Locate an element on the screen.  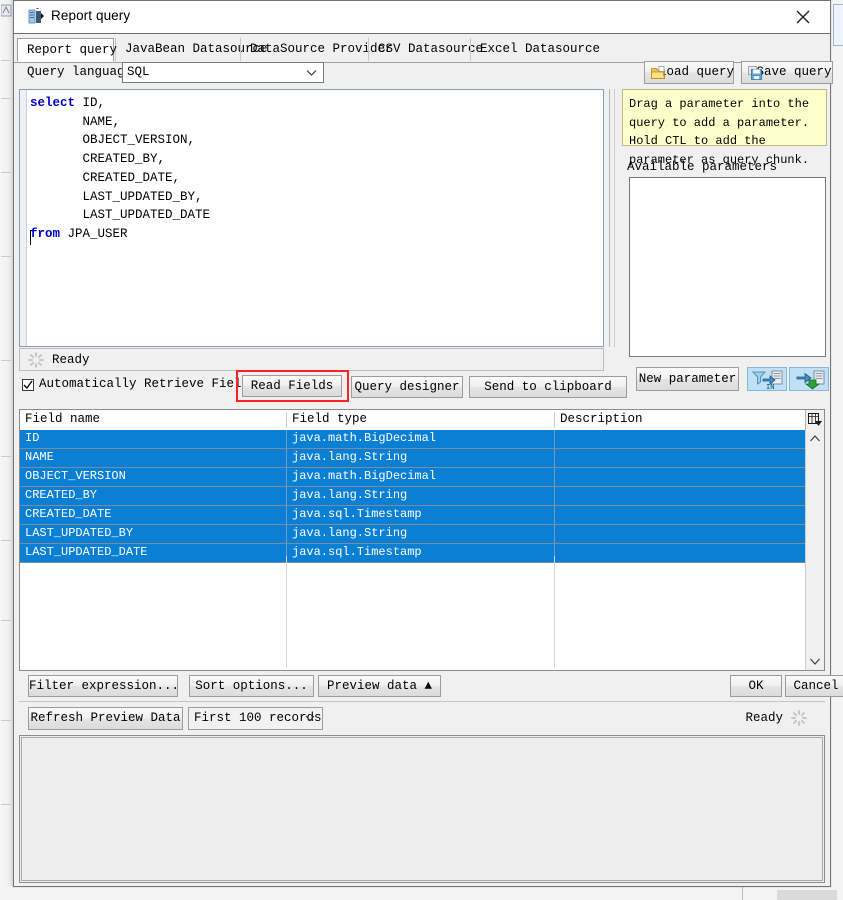
scroll-down-icon is located at coordinates (815, 661).